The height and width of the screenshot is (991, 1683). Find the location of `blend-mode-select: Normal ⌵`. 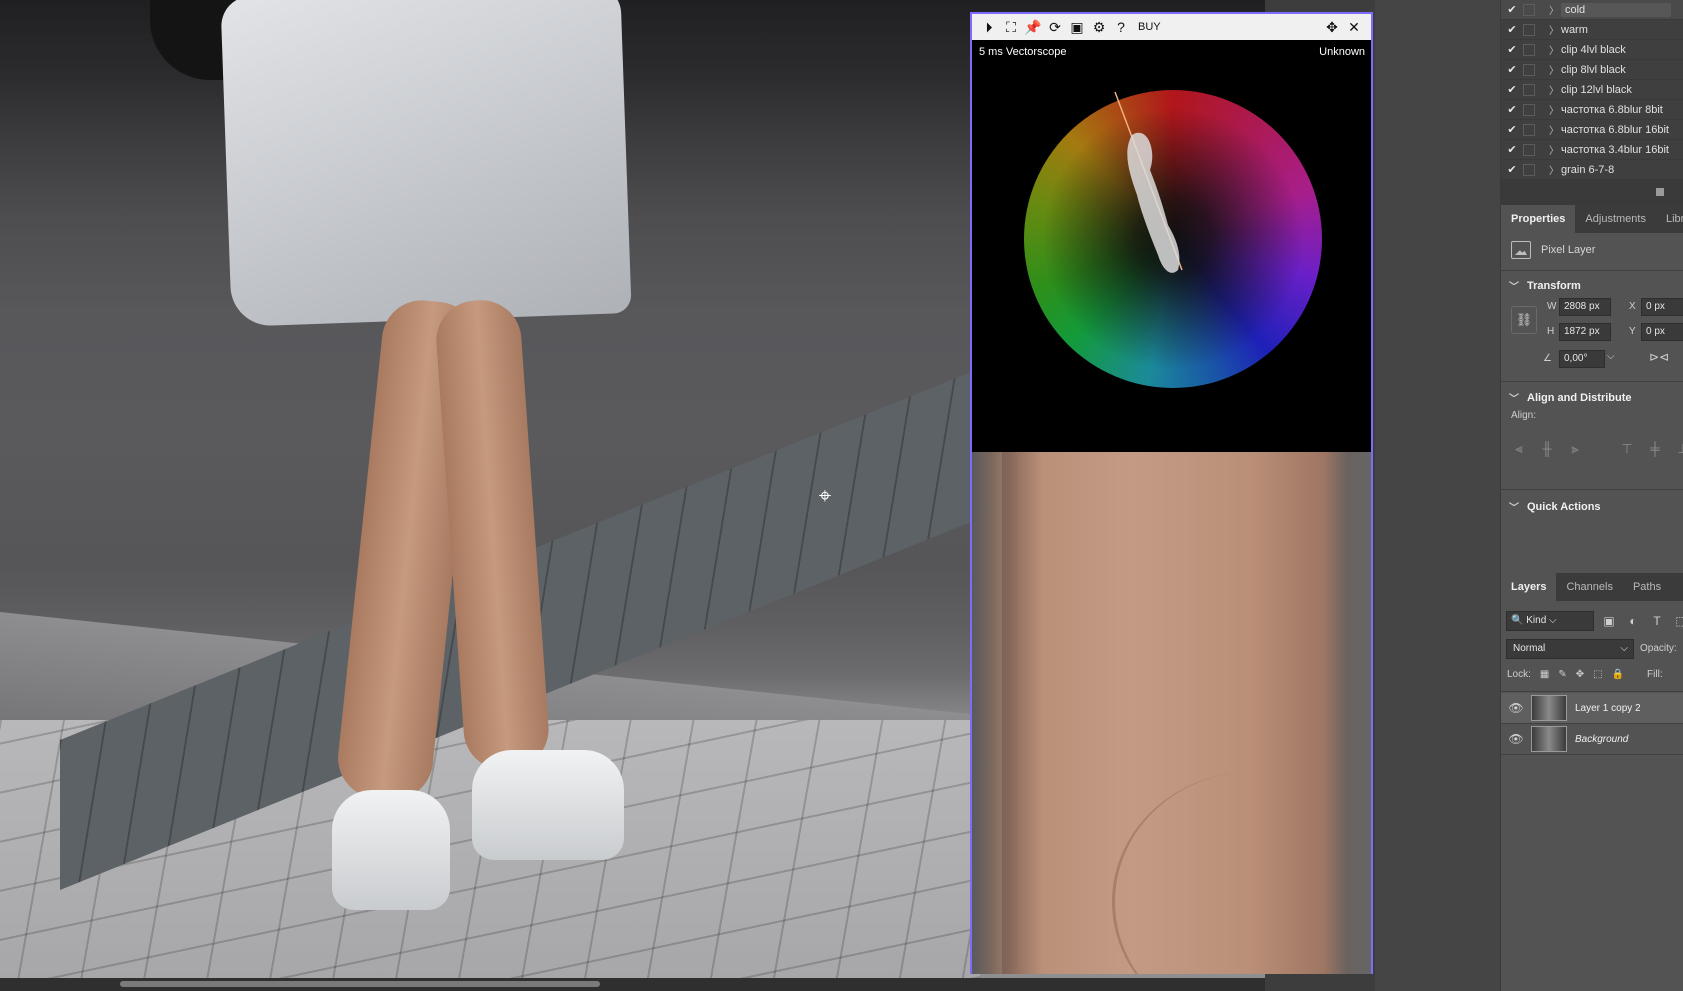

blend-mode-select: Normal ⌵ is located at coordinates (1570, 649).